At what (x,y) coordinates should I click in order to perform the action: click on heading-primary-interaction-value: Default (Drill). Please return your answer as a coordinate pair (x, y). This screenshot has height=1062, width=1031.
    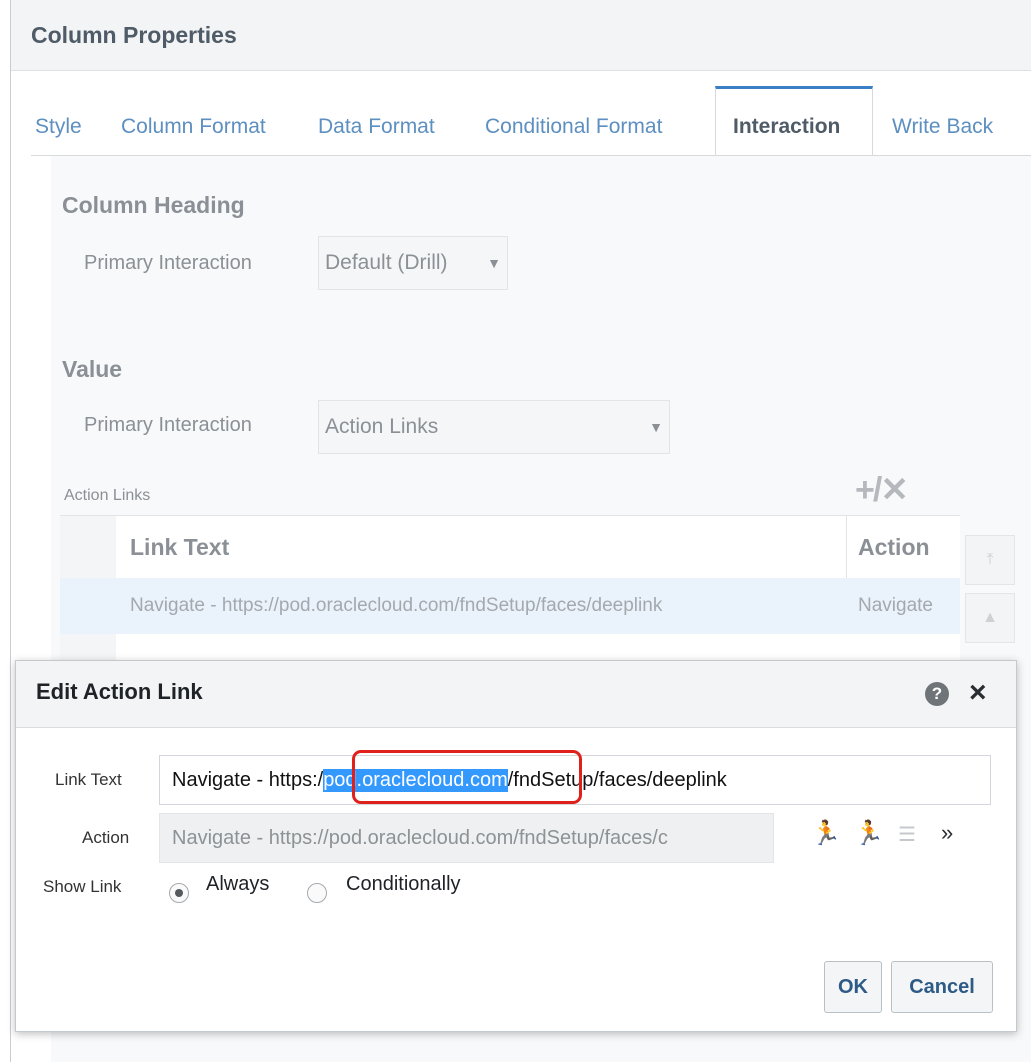
    Looking at the image, I should click on (386, 262).